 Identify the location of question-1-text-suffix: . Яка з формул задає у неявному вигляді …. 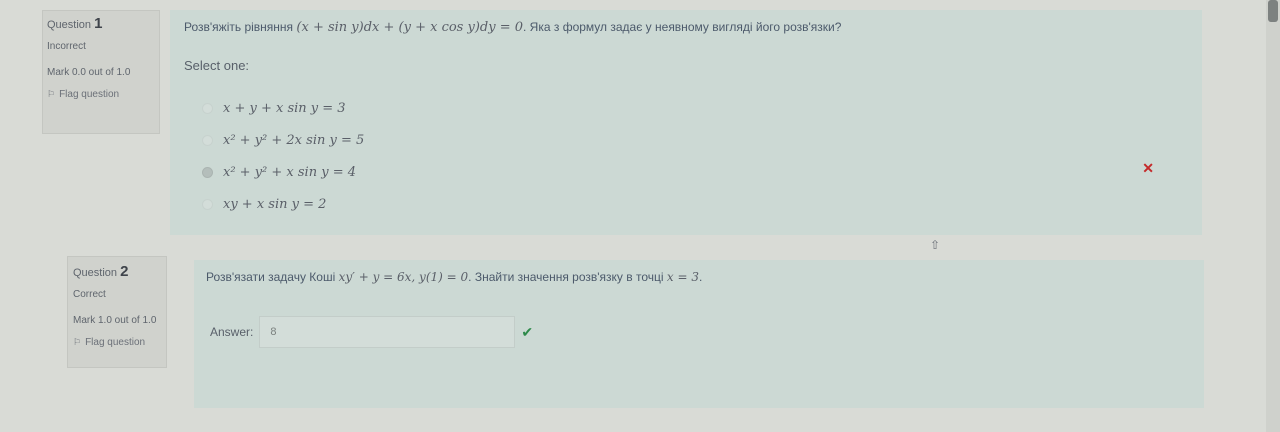
(682, 27).